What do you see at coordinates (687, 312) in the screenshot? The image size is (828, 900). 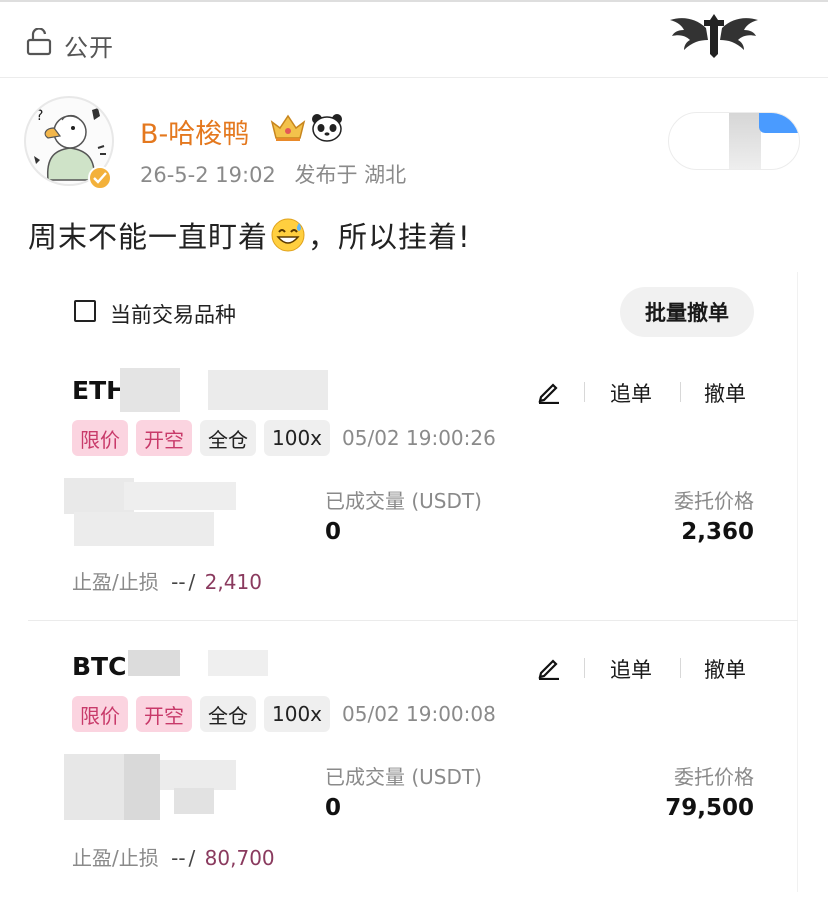 I see `batch-cancel-button: 批量撤单` at bounding box center [687, 312].